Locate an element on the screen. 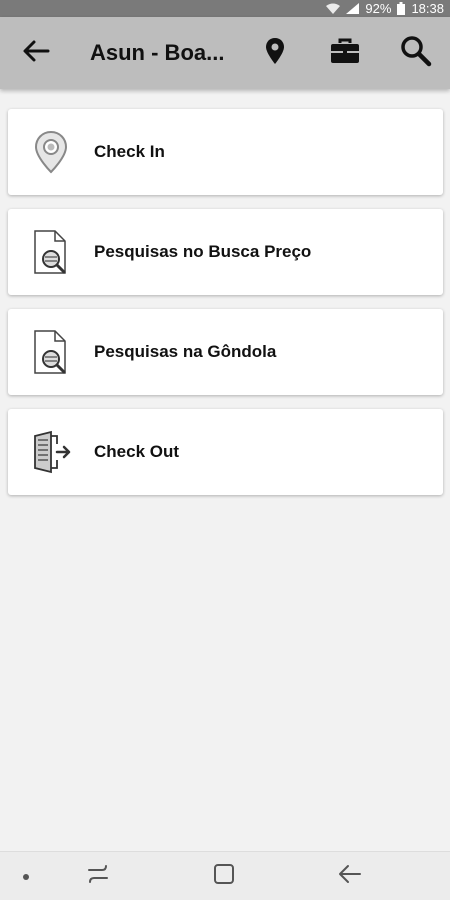  menu-item-label: Pesquisas no Busca Preço is located at coordinates (203, 251).